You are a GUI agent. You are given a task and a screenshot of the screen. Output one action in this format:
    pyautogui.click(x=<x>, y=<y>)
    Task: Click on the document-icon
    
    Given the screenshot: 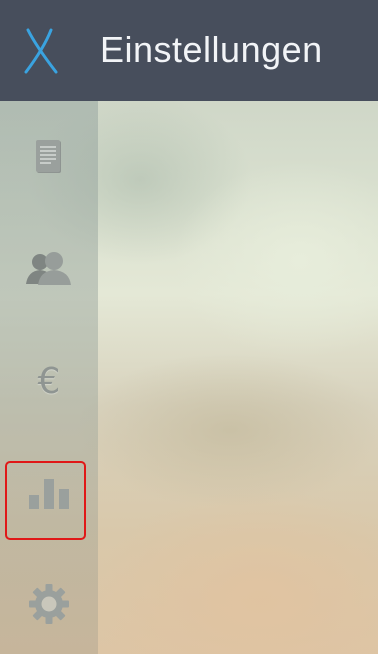 What is the action you would take?
    pyautogui.click(x=48, y=156)
    